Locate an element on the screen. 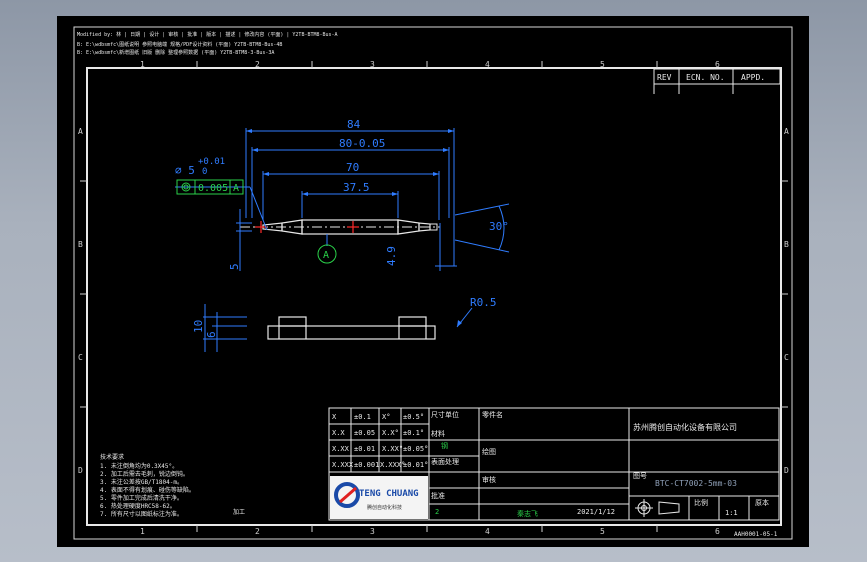 The image size is (867, 562). zone-col-4: 4 is located at coordinates (487, 64).